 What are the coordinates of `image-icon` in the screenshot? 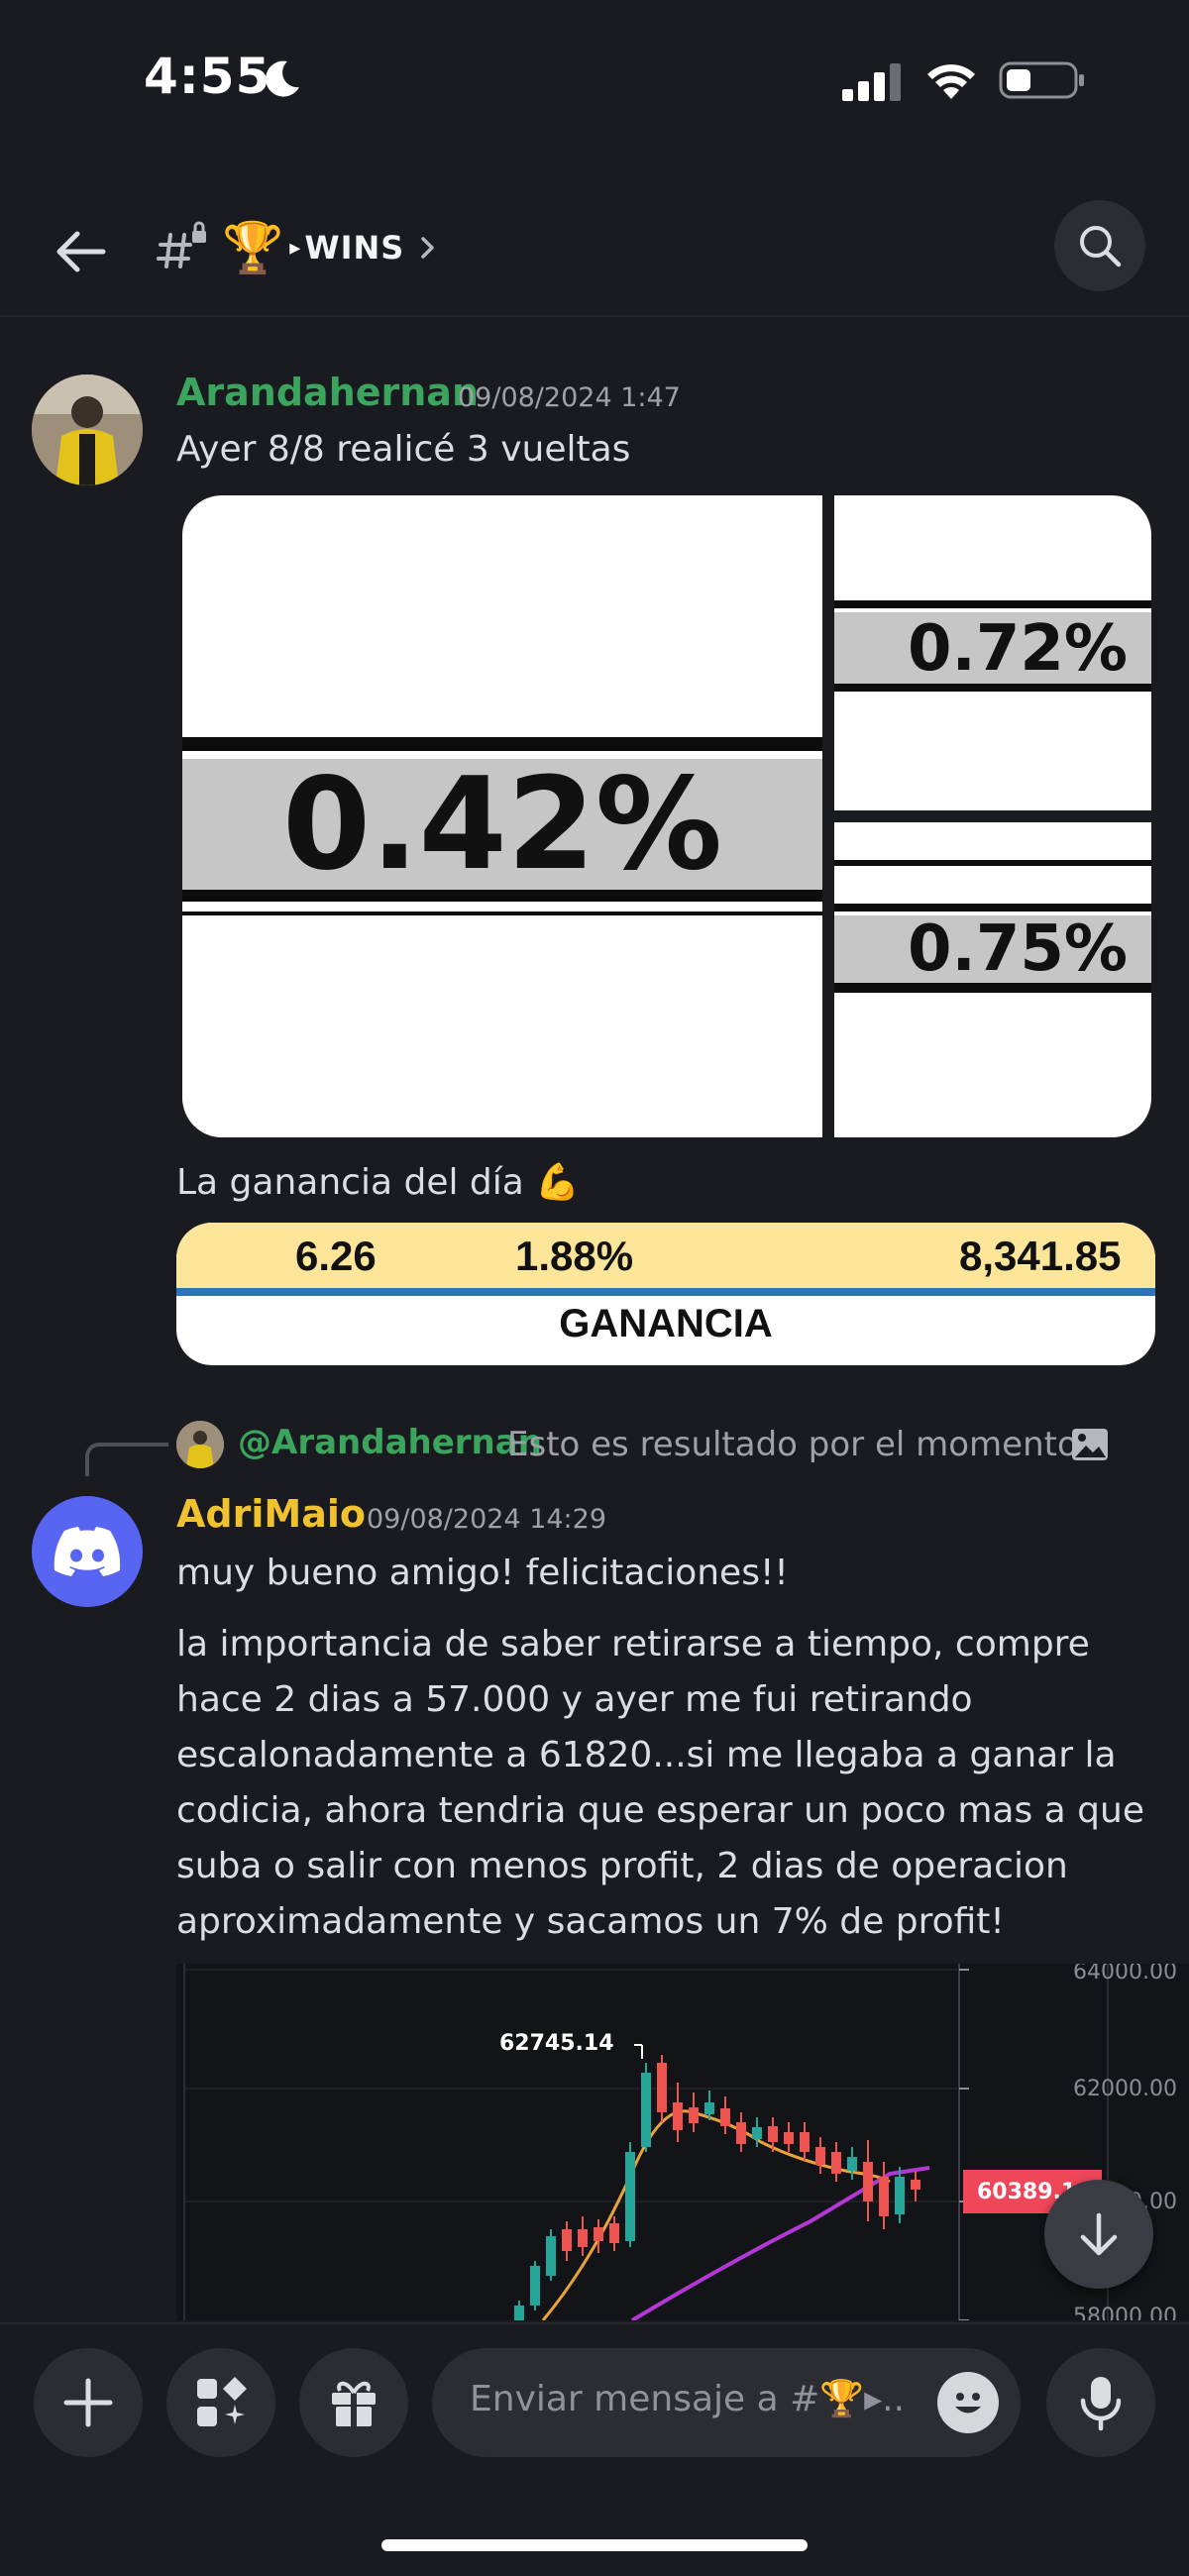 It's located at (1090, 1444).